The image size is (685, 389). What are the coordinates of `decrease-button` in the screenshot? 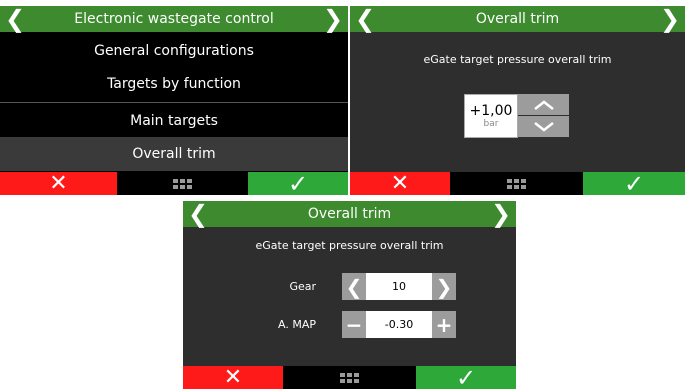 It's located at (543, 126).